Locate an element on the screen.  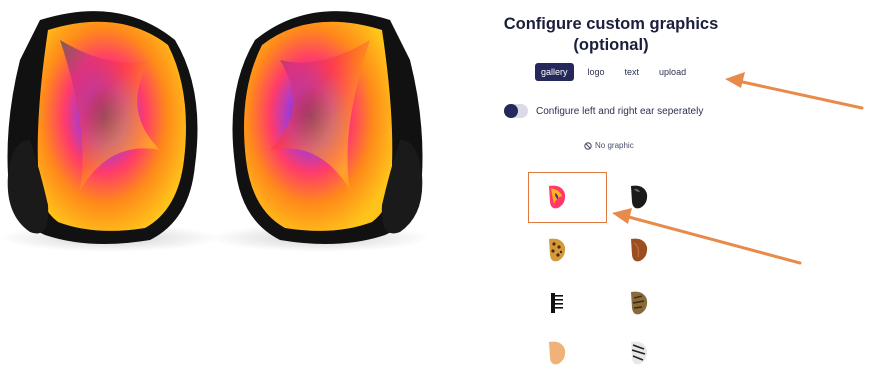
gallery-item-zebra is located at coordinates (639, 353).